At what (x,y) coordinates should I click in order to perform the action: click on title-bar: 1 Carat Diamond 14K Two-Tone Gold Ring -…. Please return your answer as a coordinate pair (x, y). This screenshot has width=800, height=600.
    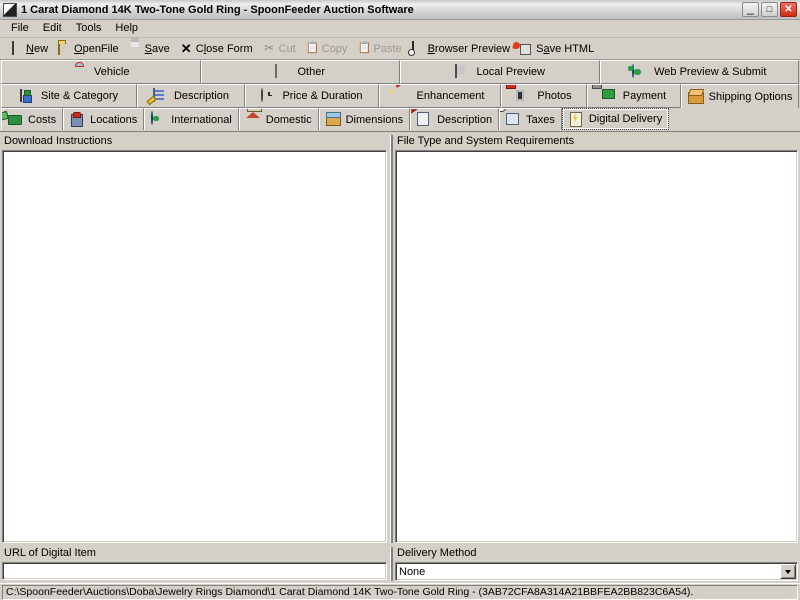
    Looking at the image, I should click on (400, 10).